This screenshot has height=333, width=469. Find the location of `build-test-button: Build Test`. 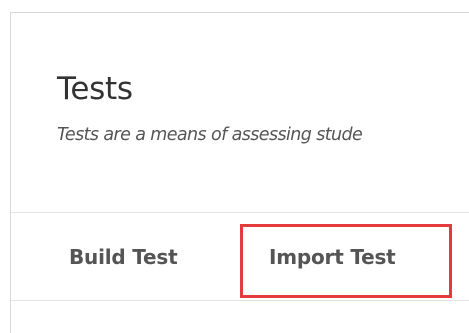

build-test-button: Build Test is located at coordinates (123, 256).